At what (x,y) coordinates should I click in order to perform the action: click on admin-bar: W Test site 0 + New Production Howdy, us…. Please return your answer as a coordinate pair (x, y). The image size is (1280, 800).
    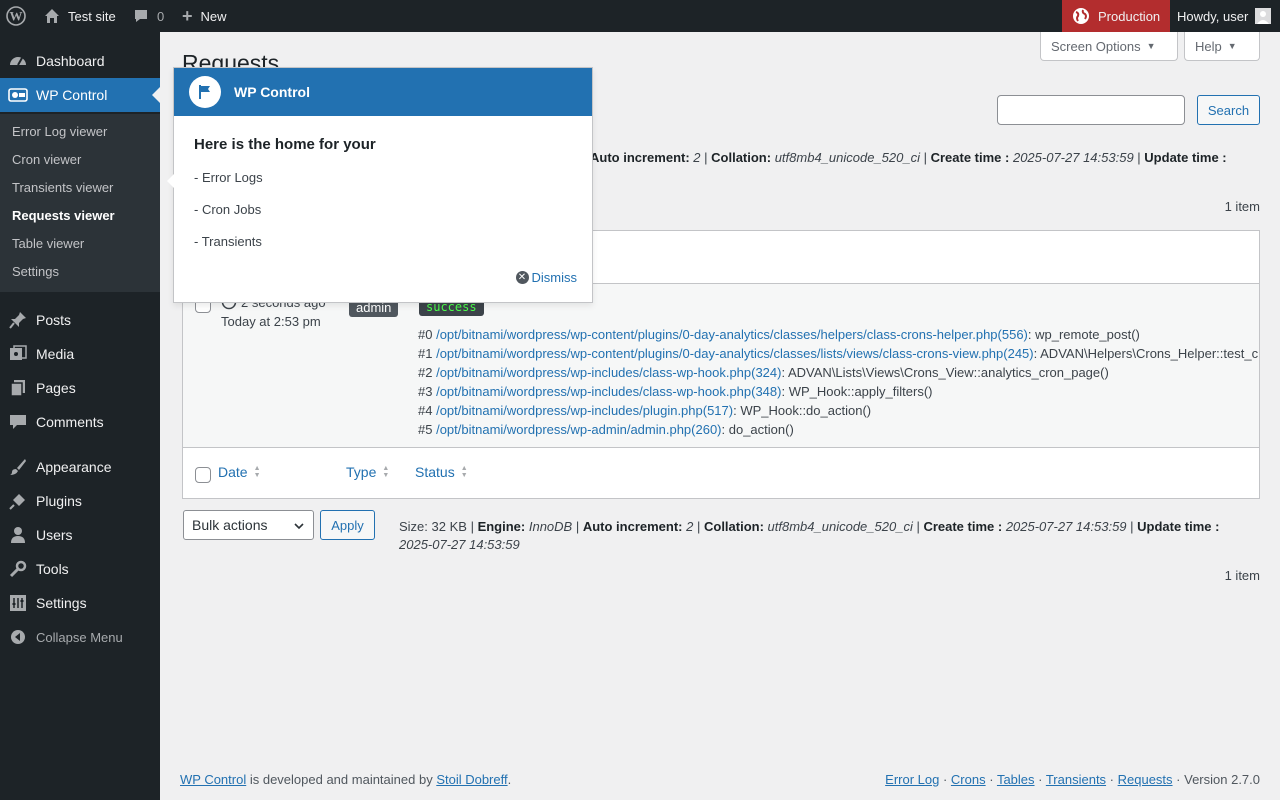
    Looking at the image, I should click on (640, 16).